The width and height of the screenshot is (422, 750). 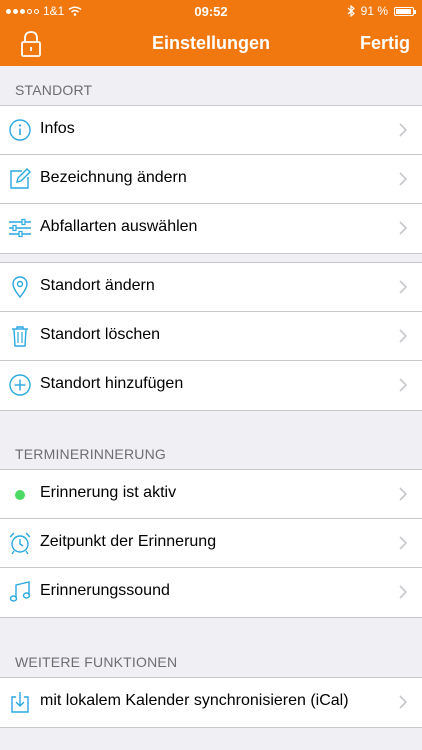 I want to click on sliders-icon, so click(x=20, y=228).